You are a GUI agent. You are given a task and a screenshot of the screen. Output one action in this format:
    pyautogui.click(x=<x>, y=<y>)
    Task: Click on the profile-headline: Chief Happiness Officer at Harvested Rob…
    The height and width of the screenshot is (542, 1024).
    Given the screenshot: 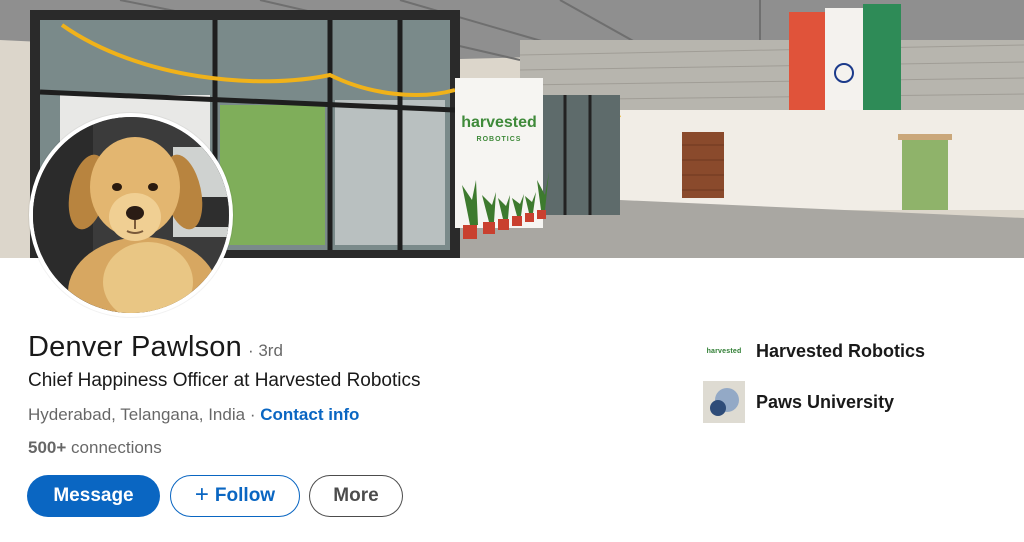 What is the action you would take?
    pyautogui.click(x=224, y=380)
    